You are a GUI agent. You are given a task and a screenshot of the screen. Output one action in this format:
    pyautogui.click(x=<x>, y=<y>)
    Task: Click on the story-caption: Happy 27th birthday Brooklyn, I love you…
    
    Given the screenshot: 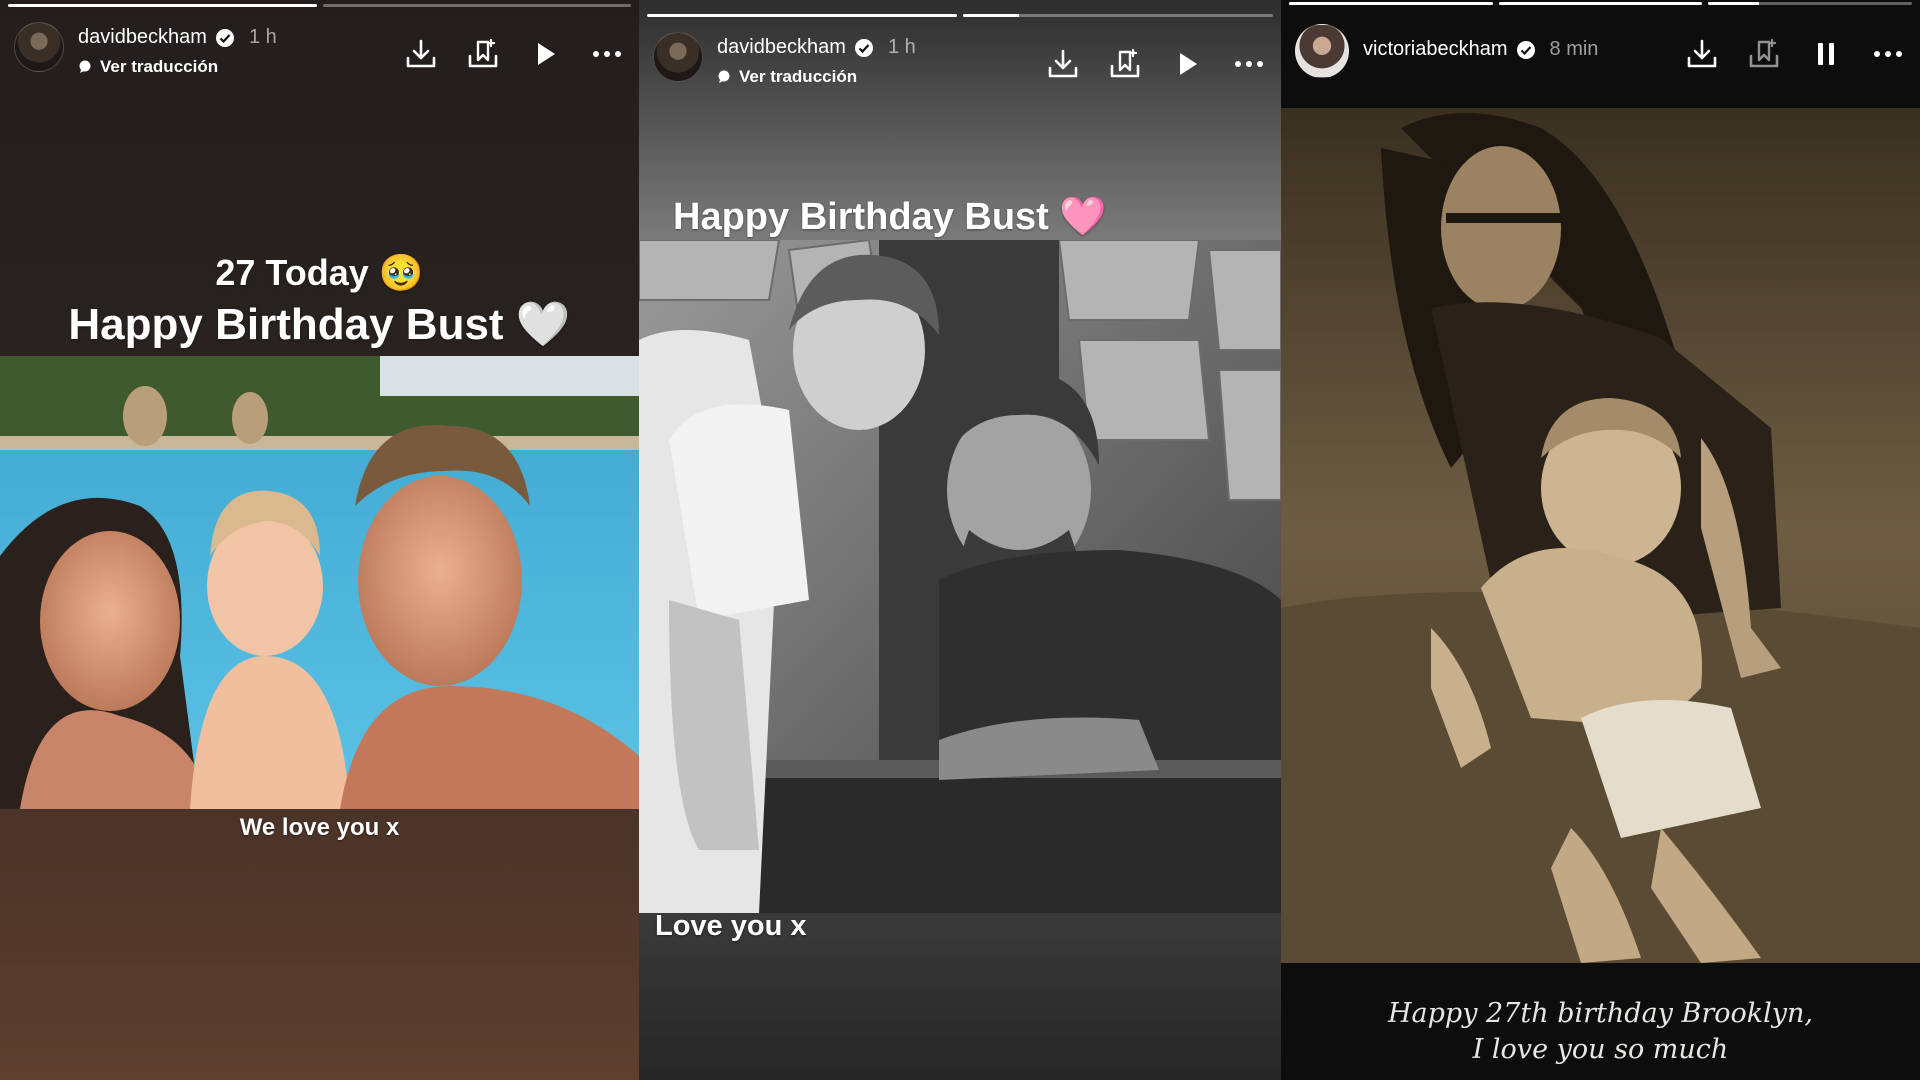 What is the action you would take?
    pyautogui.click(x=1600, y=1032)
    